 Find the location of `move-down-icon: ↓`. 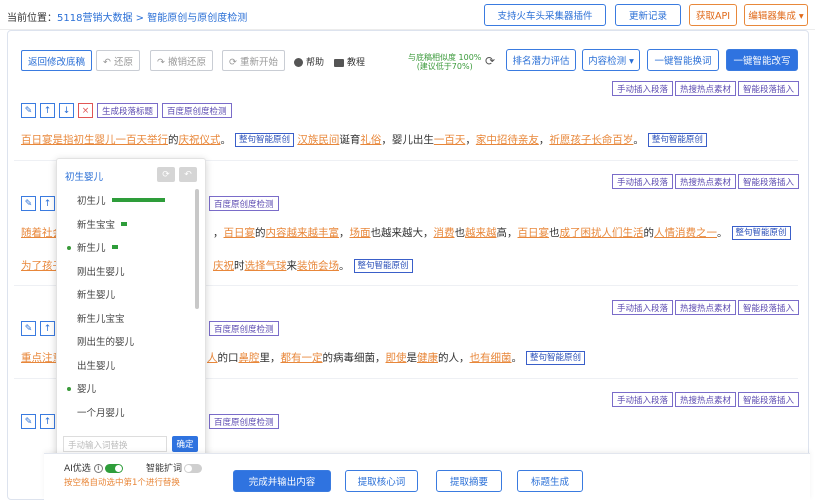

move-down-icon: ↓ is located at coordinates (66, 110).